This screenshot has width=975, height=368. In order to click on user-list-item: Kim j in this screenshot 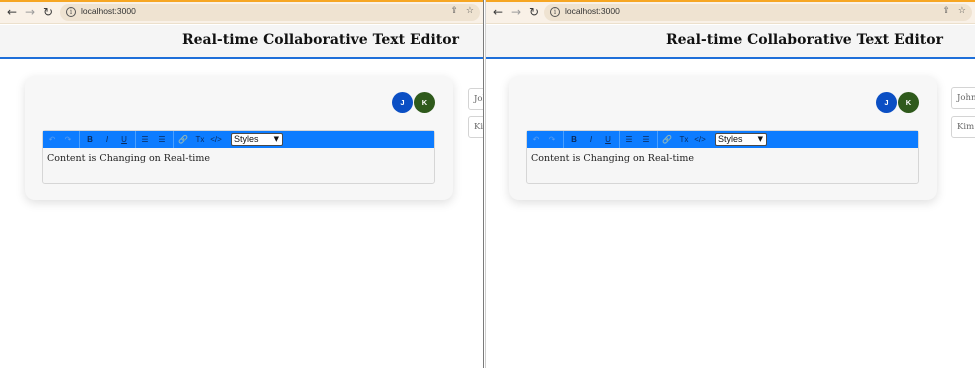, I will do `click(963, 127)`.